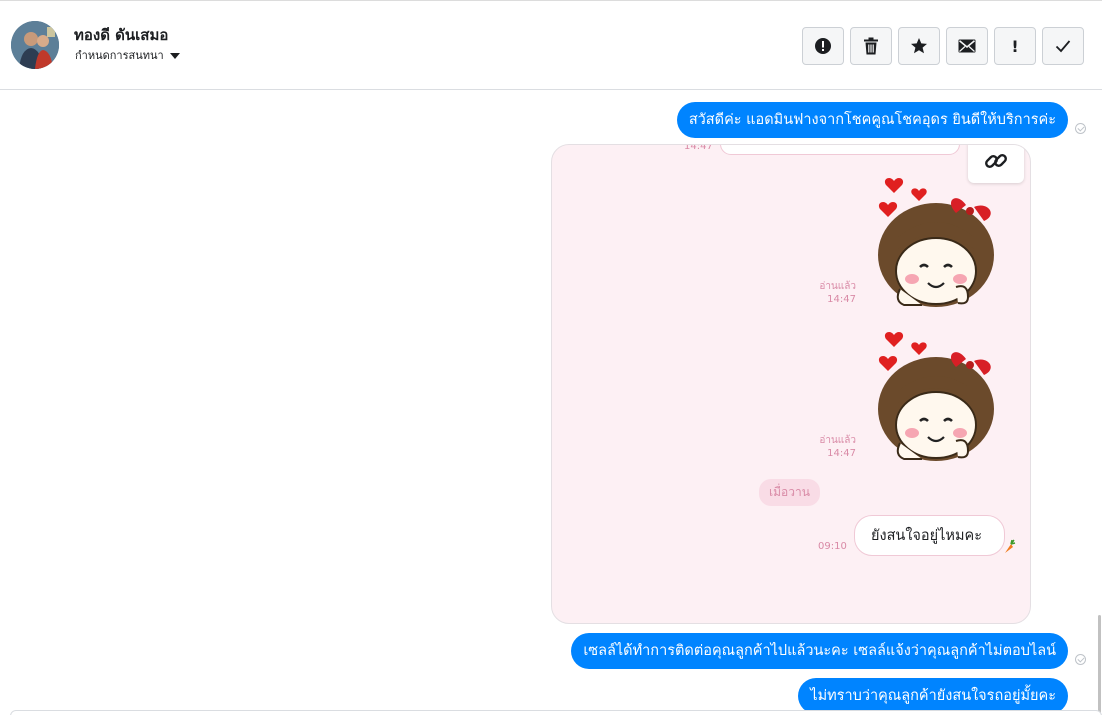 The image size is (1102, 715). What do you see at coordinates (121, 35) in the screenshot?
I see `contact-name: ทองดี ดันเสมอ` at bounding box center [121, 35].